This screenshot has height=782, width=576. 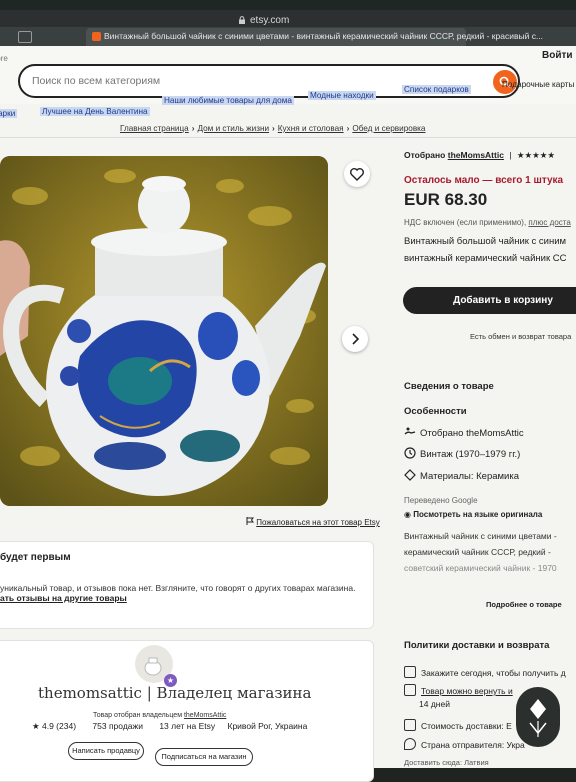 What do you see at coordinates (117, 726) in the screenshot?
I see `shop-sales: 753 продажи` at bounding box center [117, 726].